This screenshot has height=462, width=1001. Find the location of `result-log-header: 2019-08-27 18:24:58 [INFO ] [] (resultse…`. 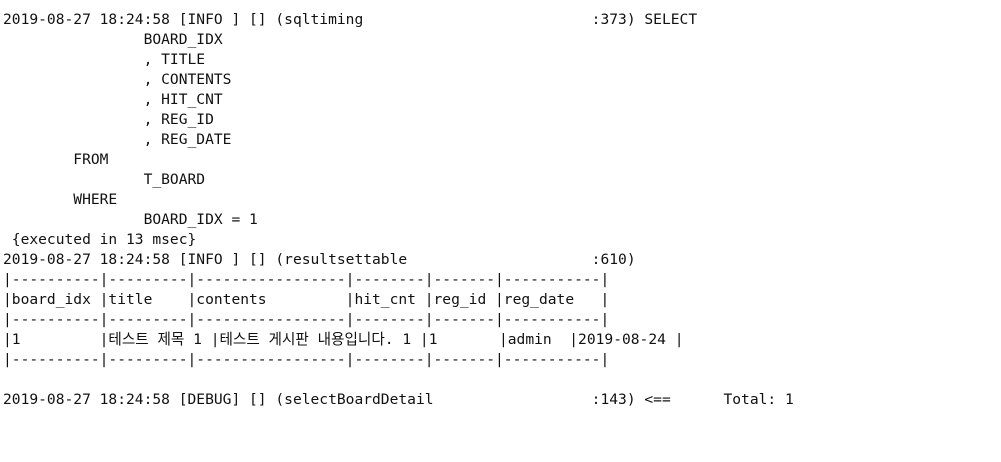

result-log-header: 2019-08-27 18:24:58 [INFO ] [] (resultse… is located at coordinates (319, 259).